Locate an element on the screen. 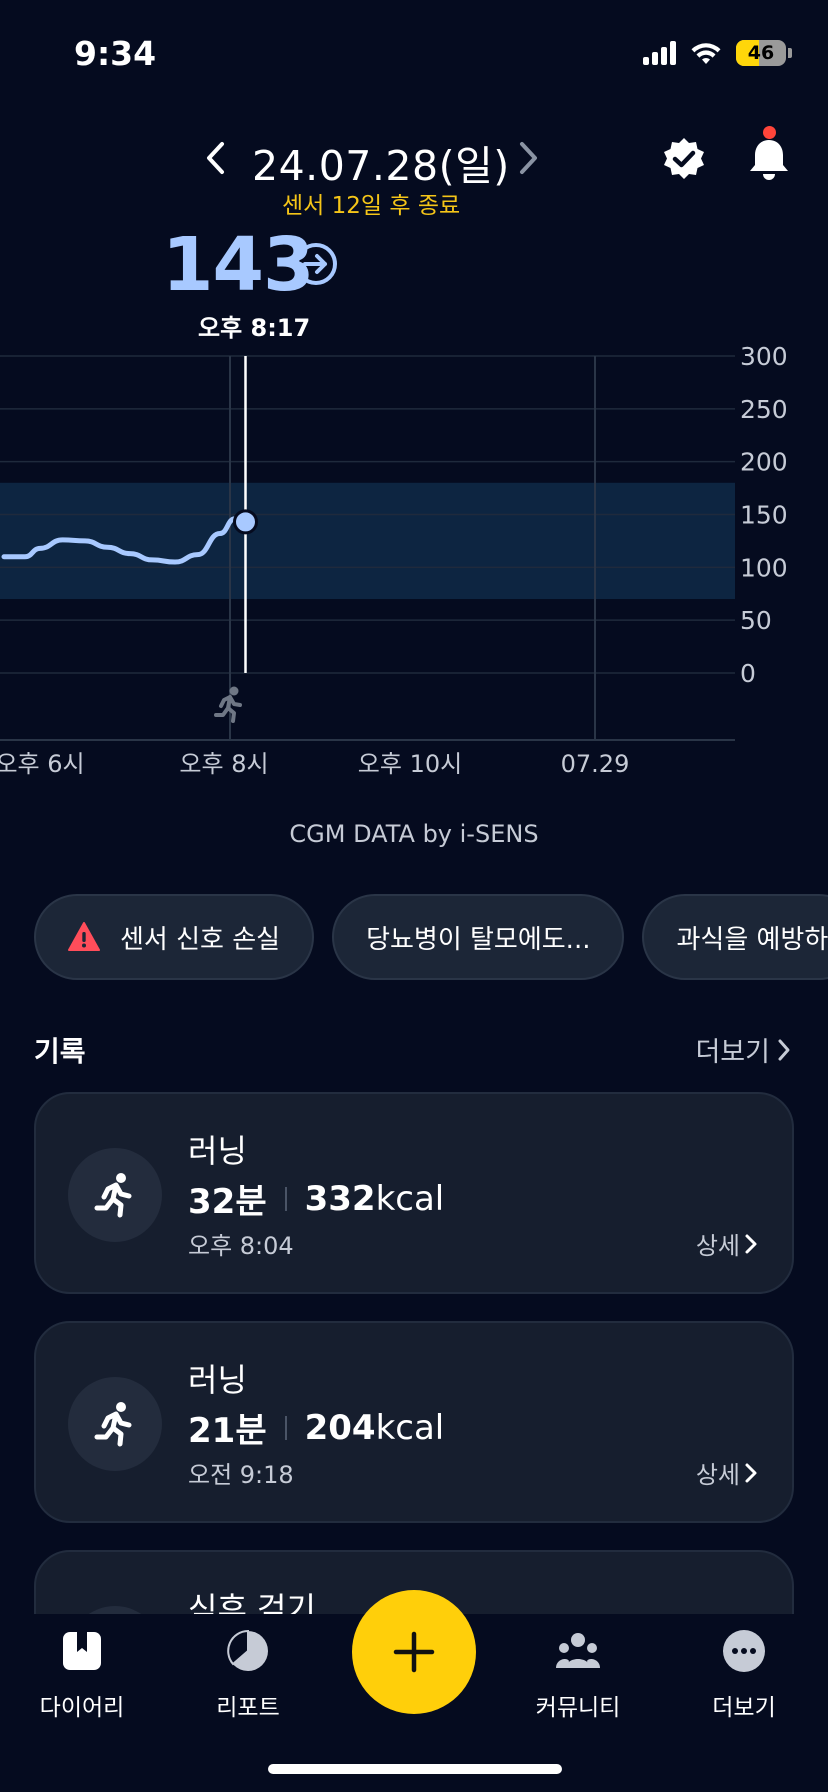 This screenshot has width=828, height=1792. running-event-icon is located at coordinates (228, 704).